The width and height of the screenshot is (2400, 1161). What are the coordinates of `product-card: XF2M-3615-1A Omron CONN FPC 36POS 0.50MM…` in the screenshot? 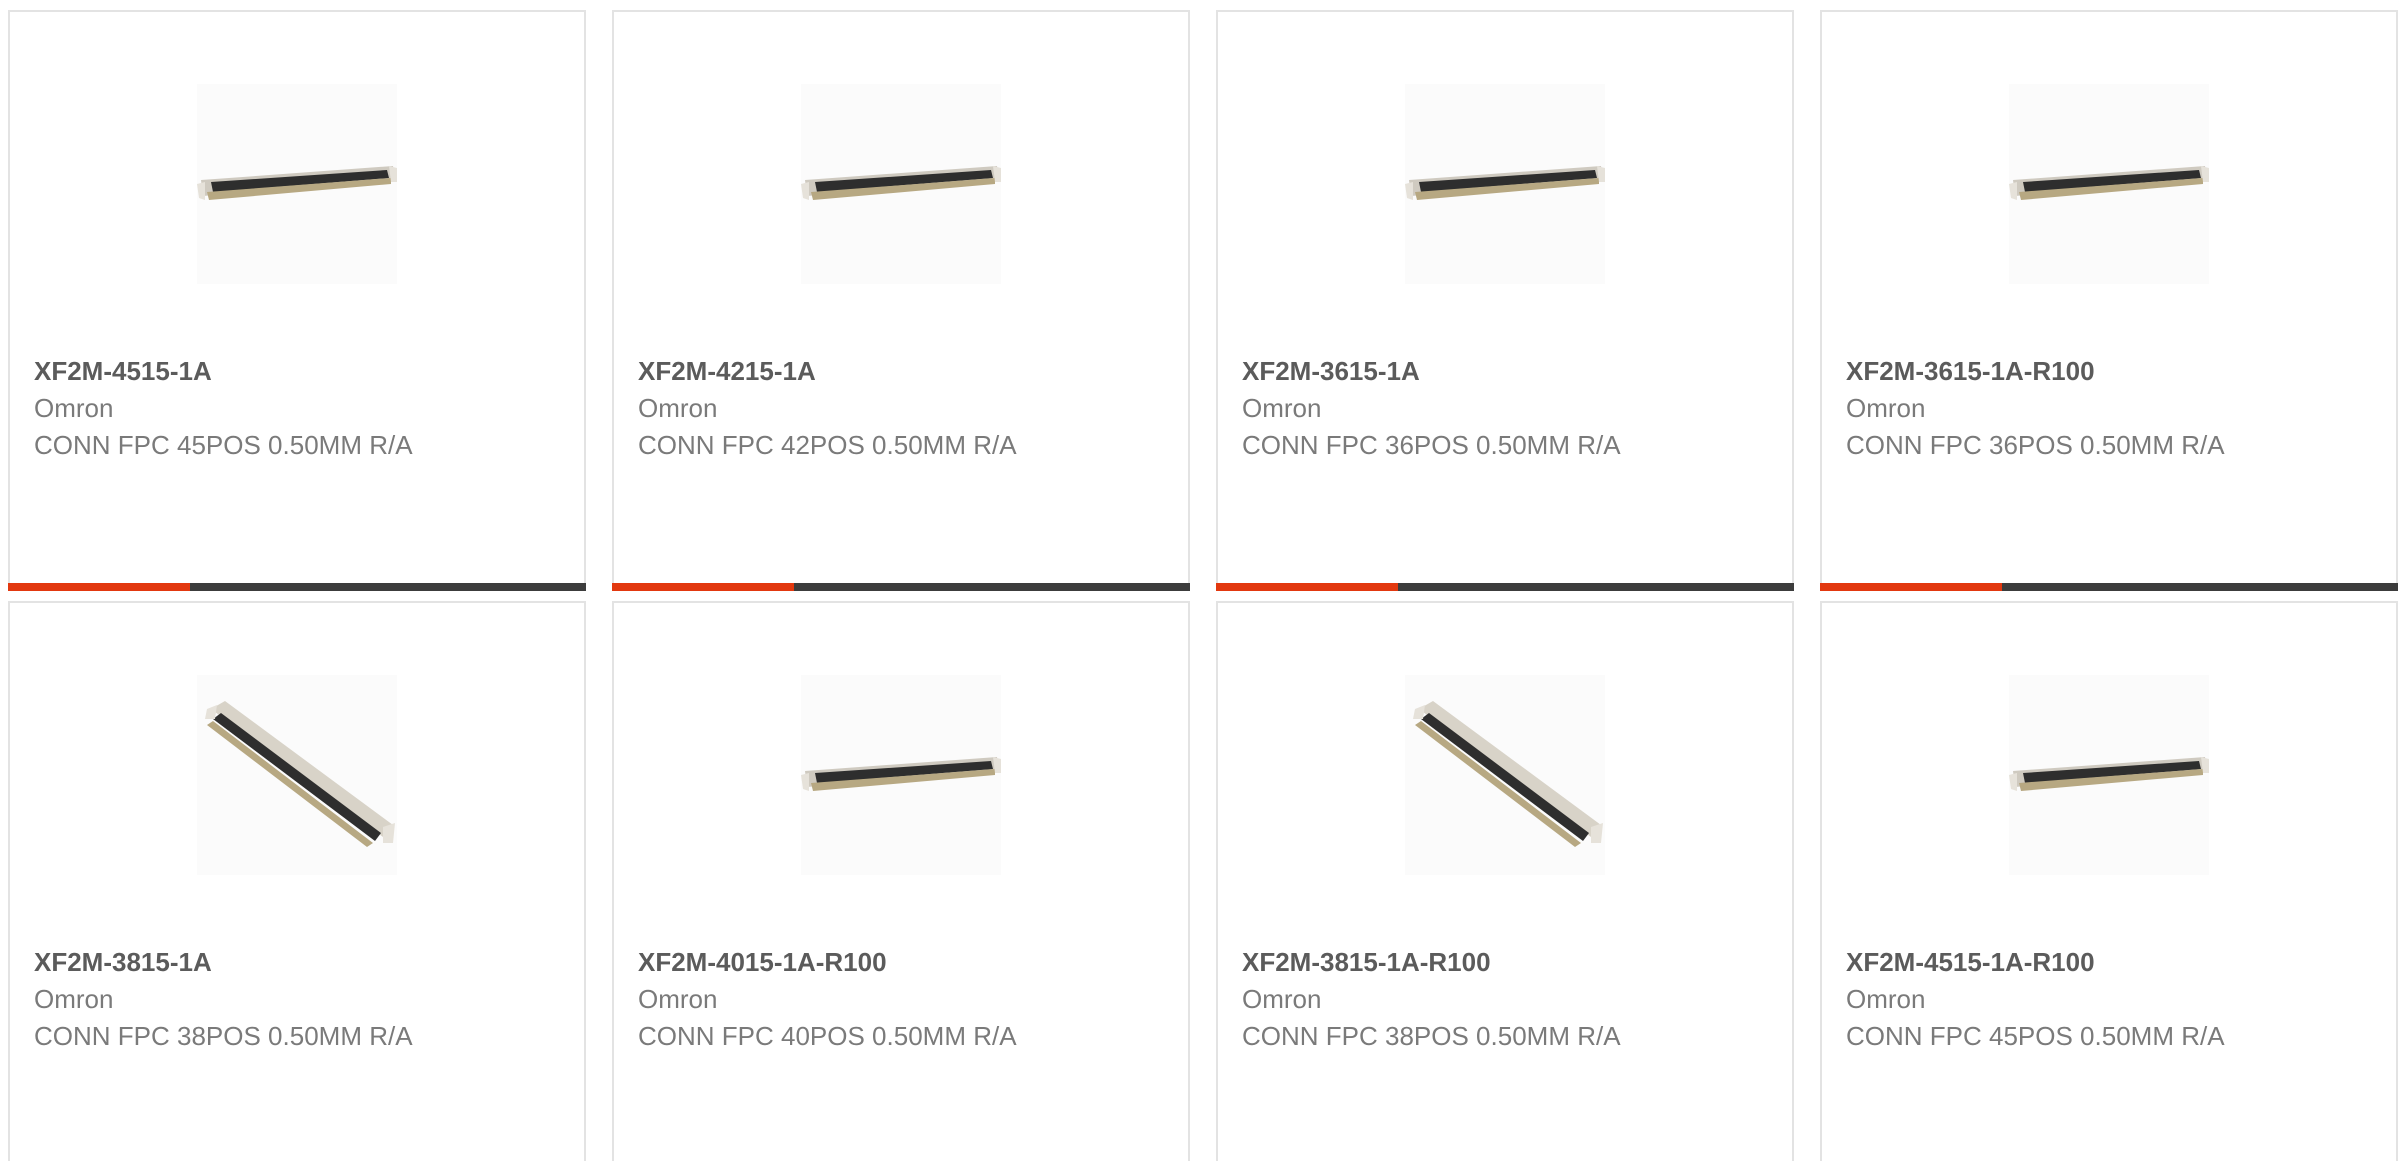 It's located at (1505, 300).